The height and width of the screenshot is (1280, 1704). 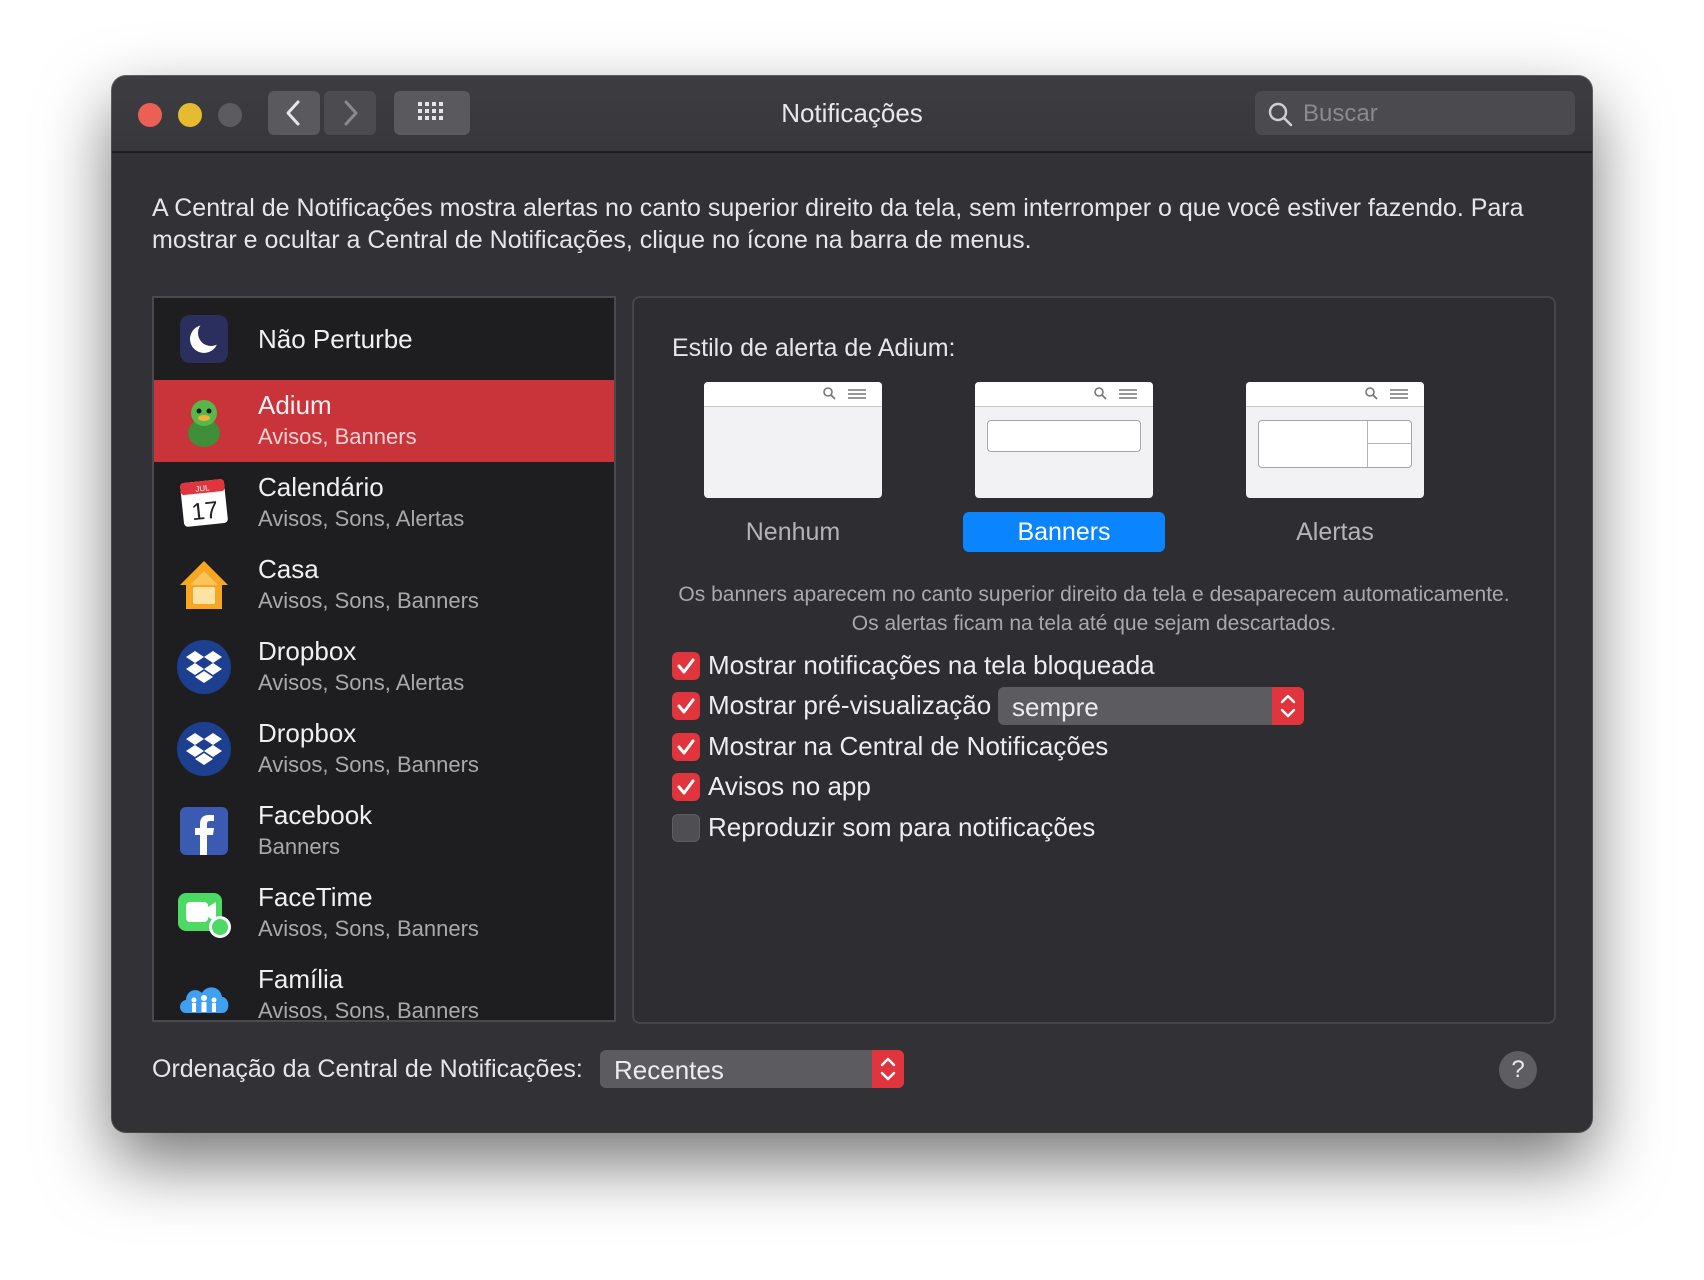 What do you see at coordinates (902, 827) in the screenshot?
I see `option-label: Reproduzir som para notificações` at bounding box center [902, 827].